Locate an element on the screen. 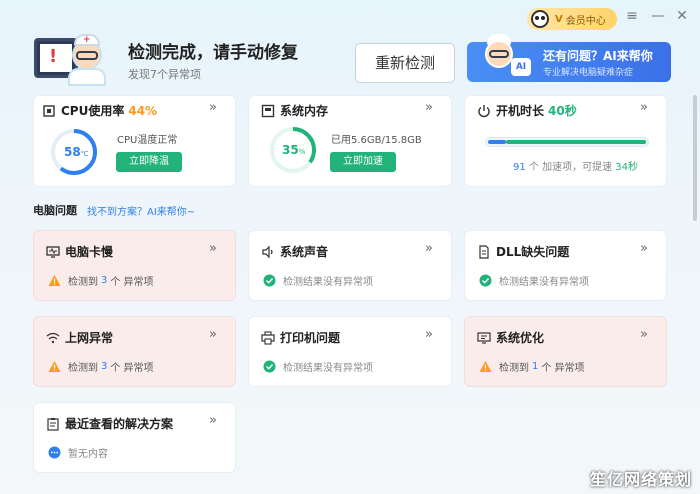  boot-time-value: 40秒 is located at coordinates (562, 111).